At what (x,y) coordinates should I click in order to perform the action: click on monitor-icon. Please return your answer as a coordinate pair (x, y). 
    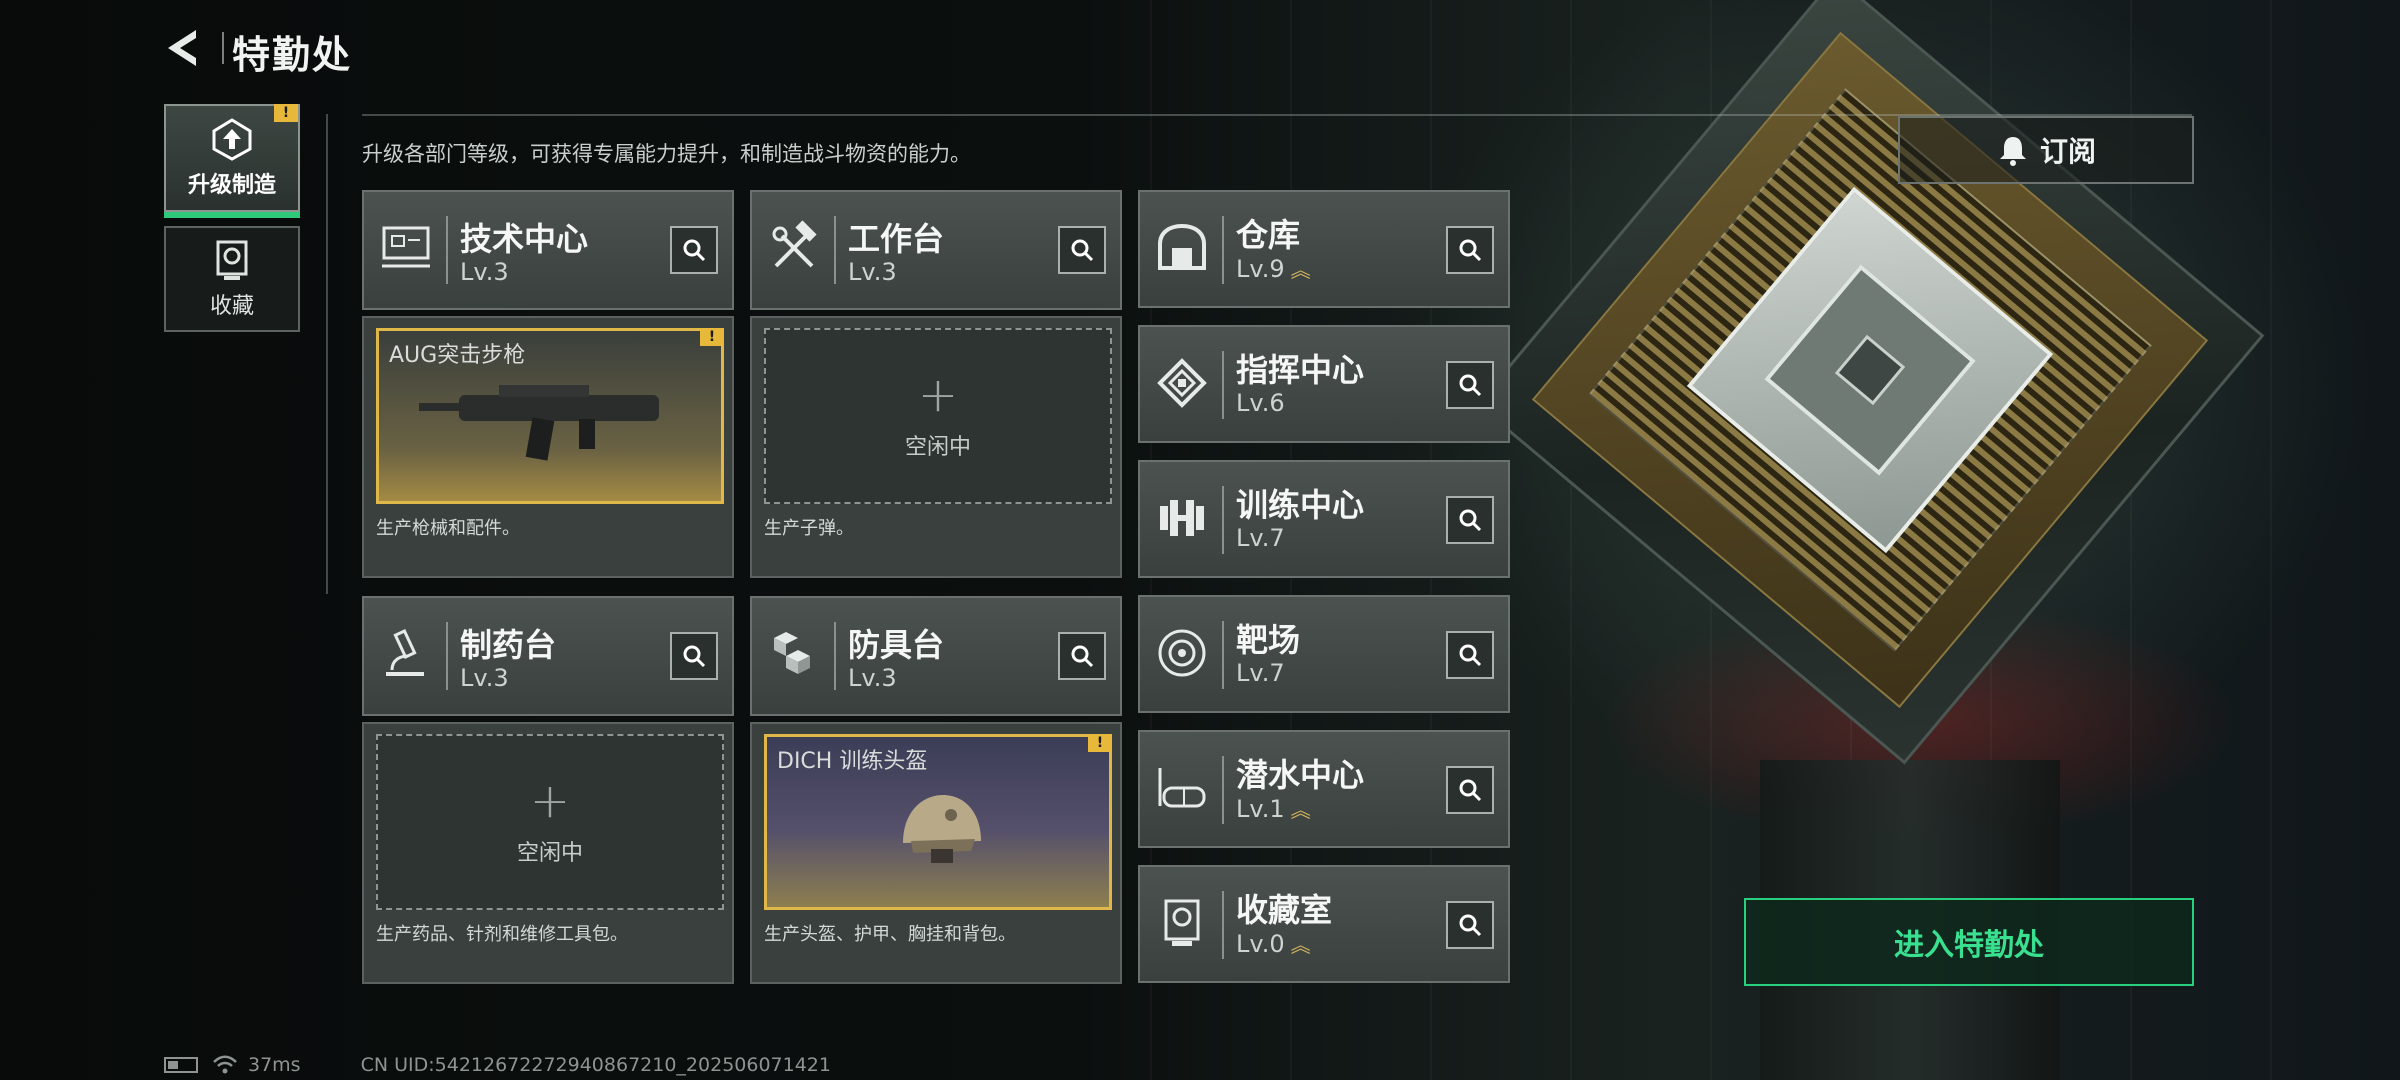
    Looking at the image, I should click on (406, 247).